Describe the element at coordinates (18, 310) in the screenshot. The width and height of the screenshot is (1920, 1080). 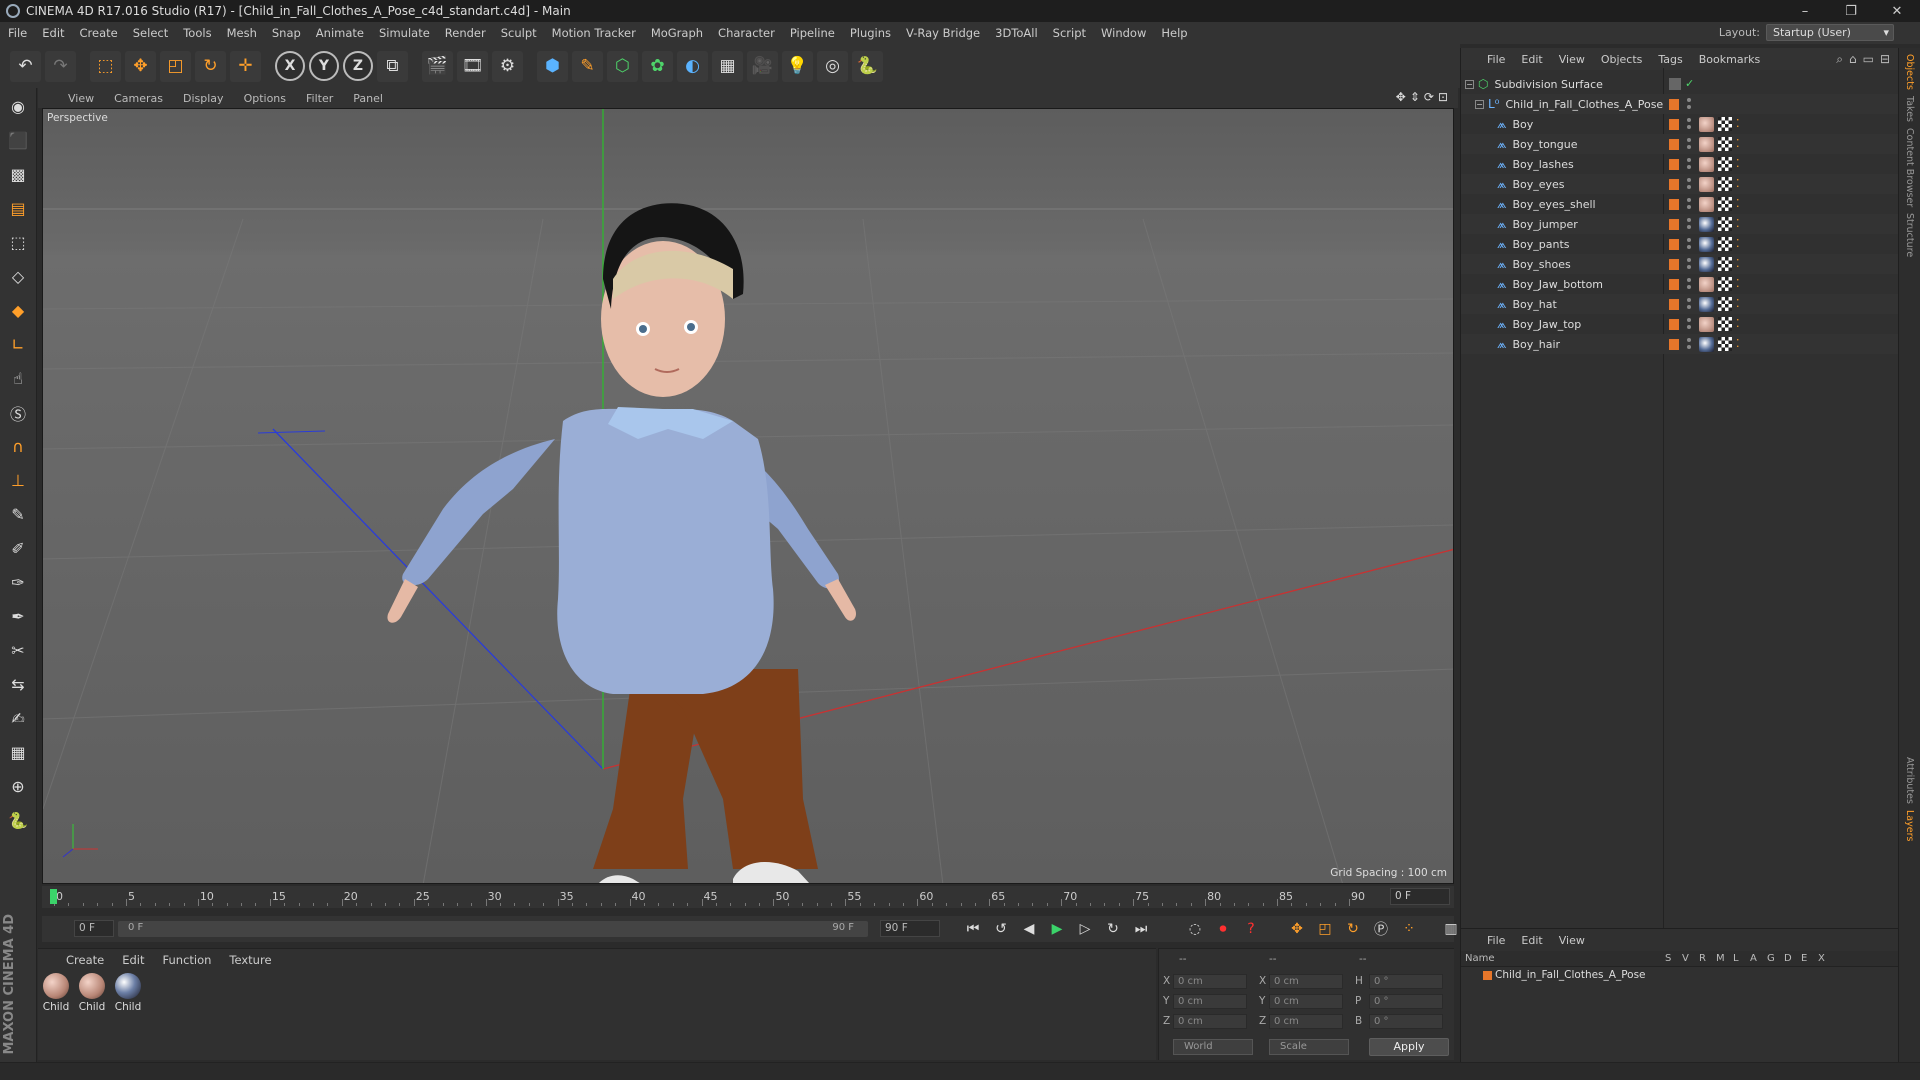
I see `polygons-mode-icon: ◆` at that location.